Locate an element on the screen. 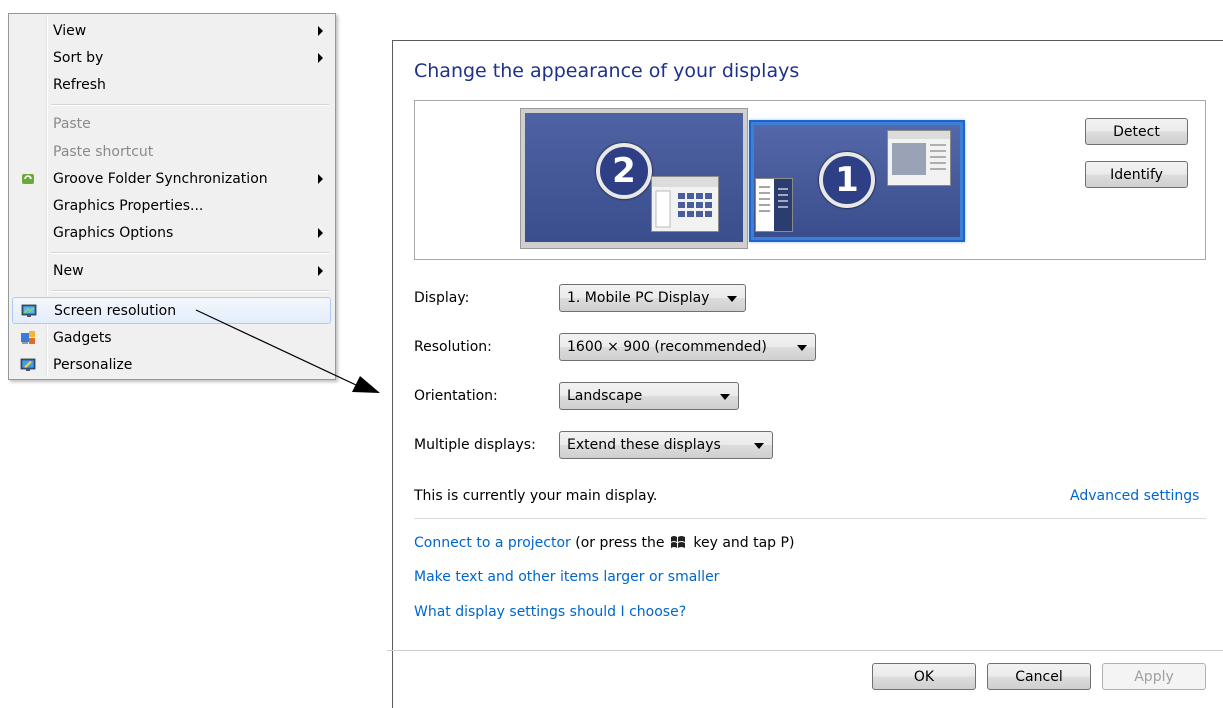 This screenshot has width=1223, height=708. multiple-displays-select: Extend these displays is located at coordinates (666, 445).